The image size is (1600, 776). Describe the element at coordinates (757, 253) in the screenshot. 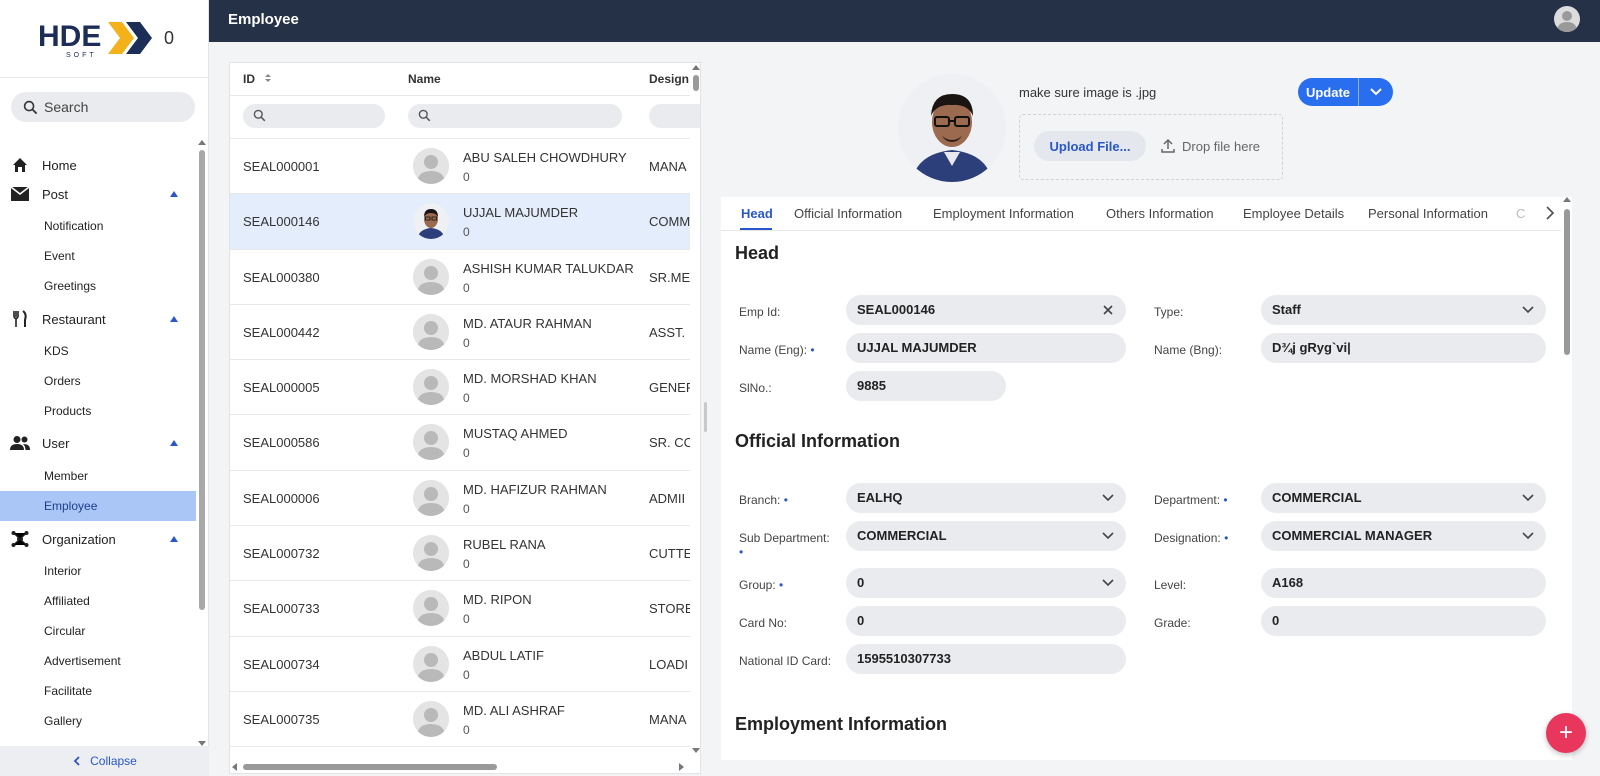

I see `section-title-head: Head` at that location.